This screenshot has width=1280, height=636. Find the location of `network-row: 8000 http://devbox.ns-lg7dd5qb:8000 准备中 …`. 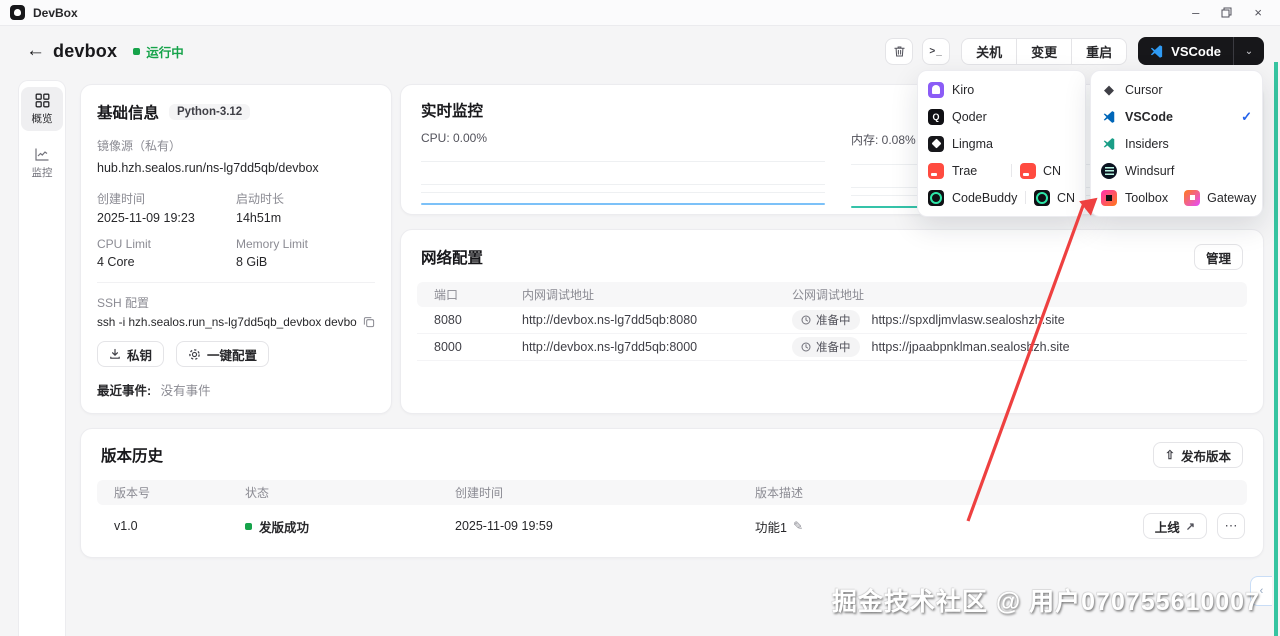

network-row: 8000 http://devbox.ns-lg7dd5qb:8000 准备中 … is located at coordinates (832, 347).